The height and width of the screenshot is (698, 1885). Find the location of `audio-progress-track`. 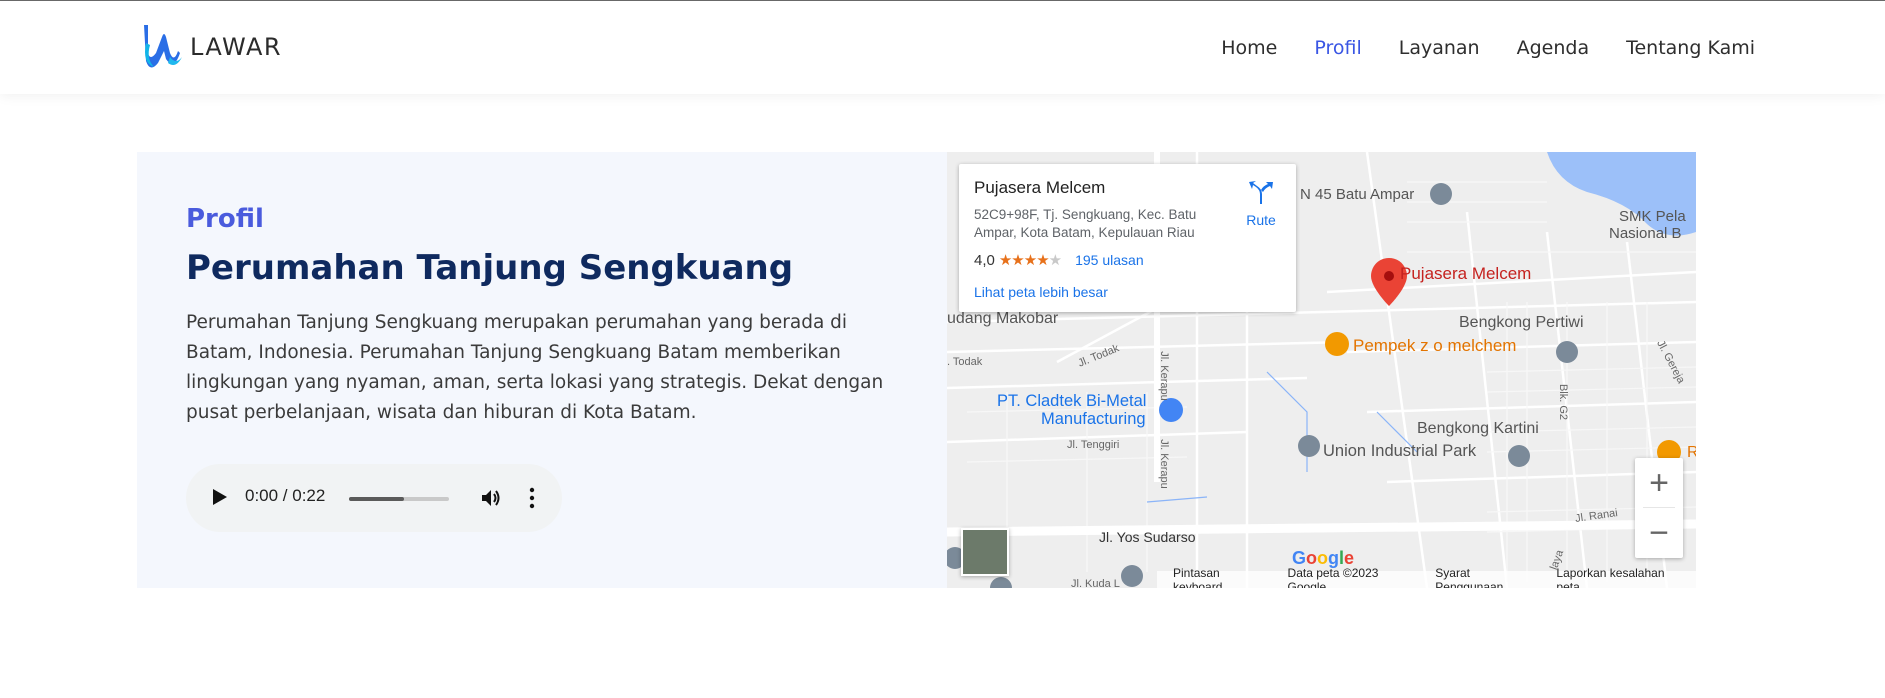

audio-progress-track is located at coordinates (399, 499).